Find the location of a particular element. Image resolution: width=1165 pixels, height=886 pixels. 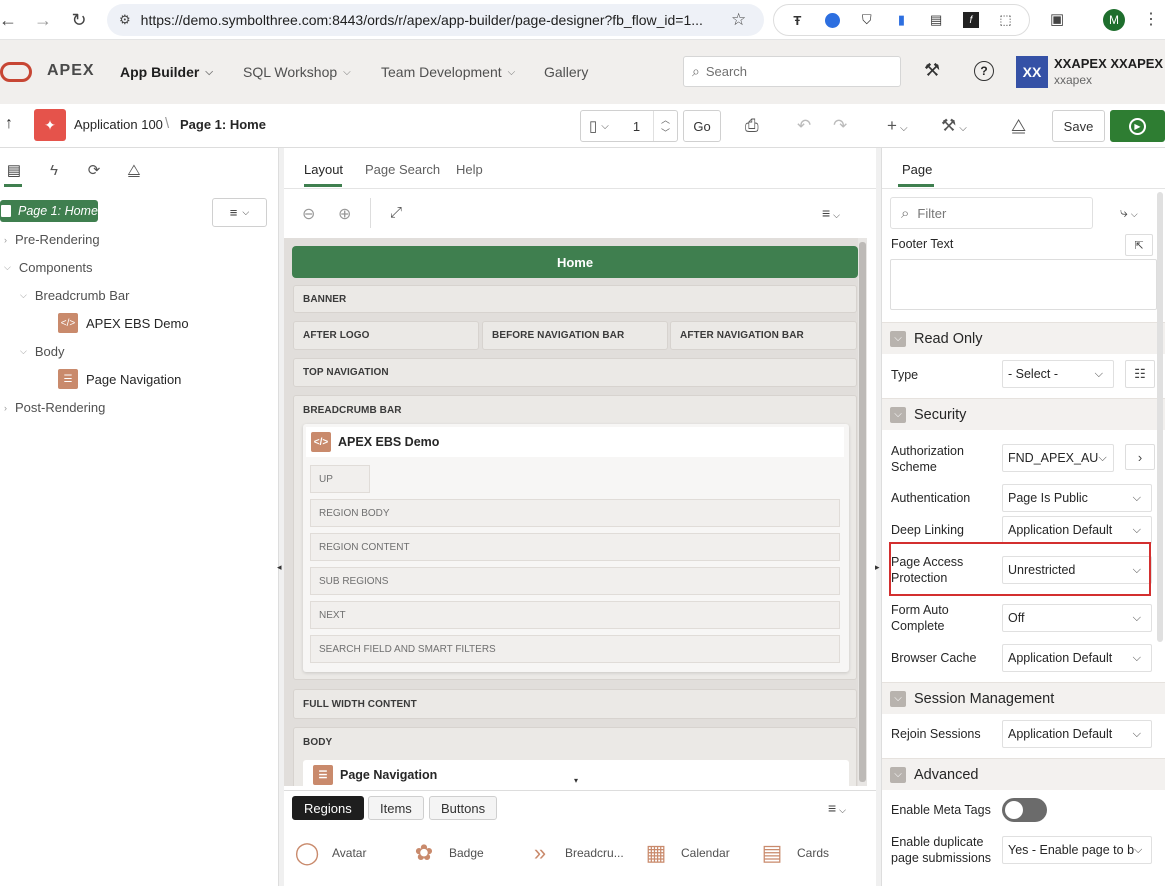

help-icon: ? is located at coordinates (984, 71).